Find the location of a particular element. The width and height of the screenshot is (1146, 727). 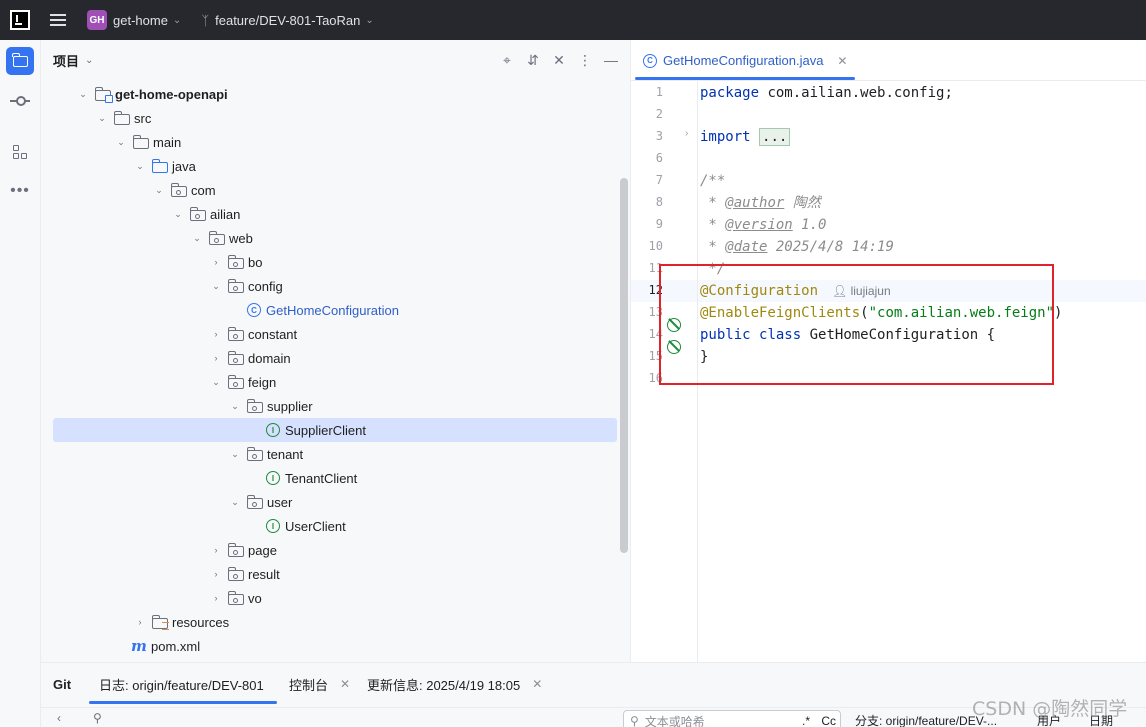

tree-item: ⌄ com is located at coordinates (335, 190).